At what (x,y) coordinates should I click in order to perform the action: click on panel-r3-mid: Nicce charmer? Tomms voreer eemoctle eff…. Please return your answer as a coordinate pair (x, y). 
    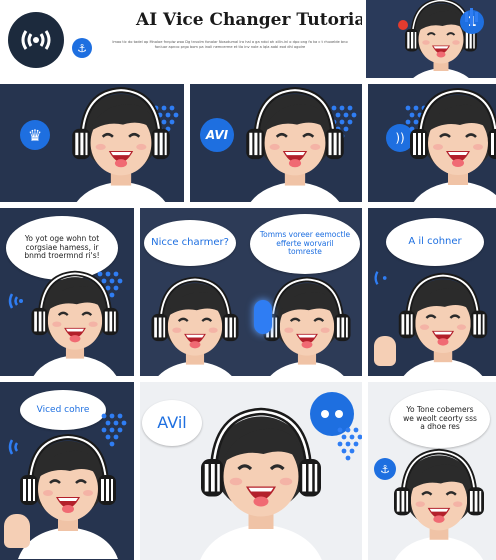
    Looking at the image, I should click on (251, 292).